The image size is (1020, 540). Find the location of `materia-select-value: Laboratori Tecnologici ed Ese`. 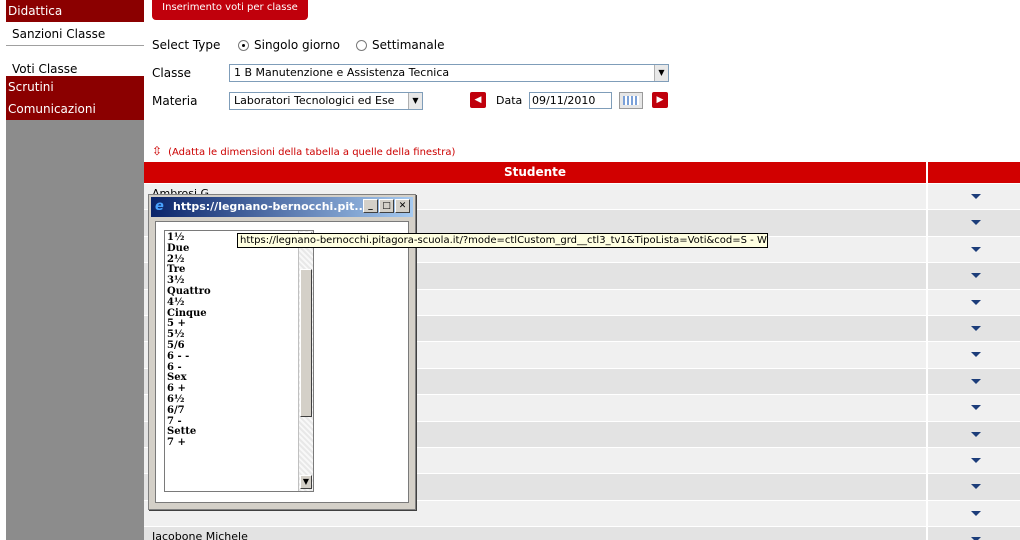

materia-select-value: Laboratori Tecnologici ed Ese is located at coordinates (314, 100).